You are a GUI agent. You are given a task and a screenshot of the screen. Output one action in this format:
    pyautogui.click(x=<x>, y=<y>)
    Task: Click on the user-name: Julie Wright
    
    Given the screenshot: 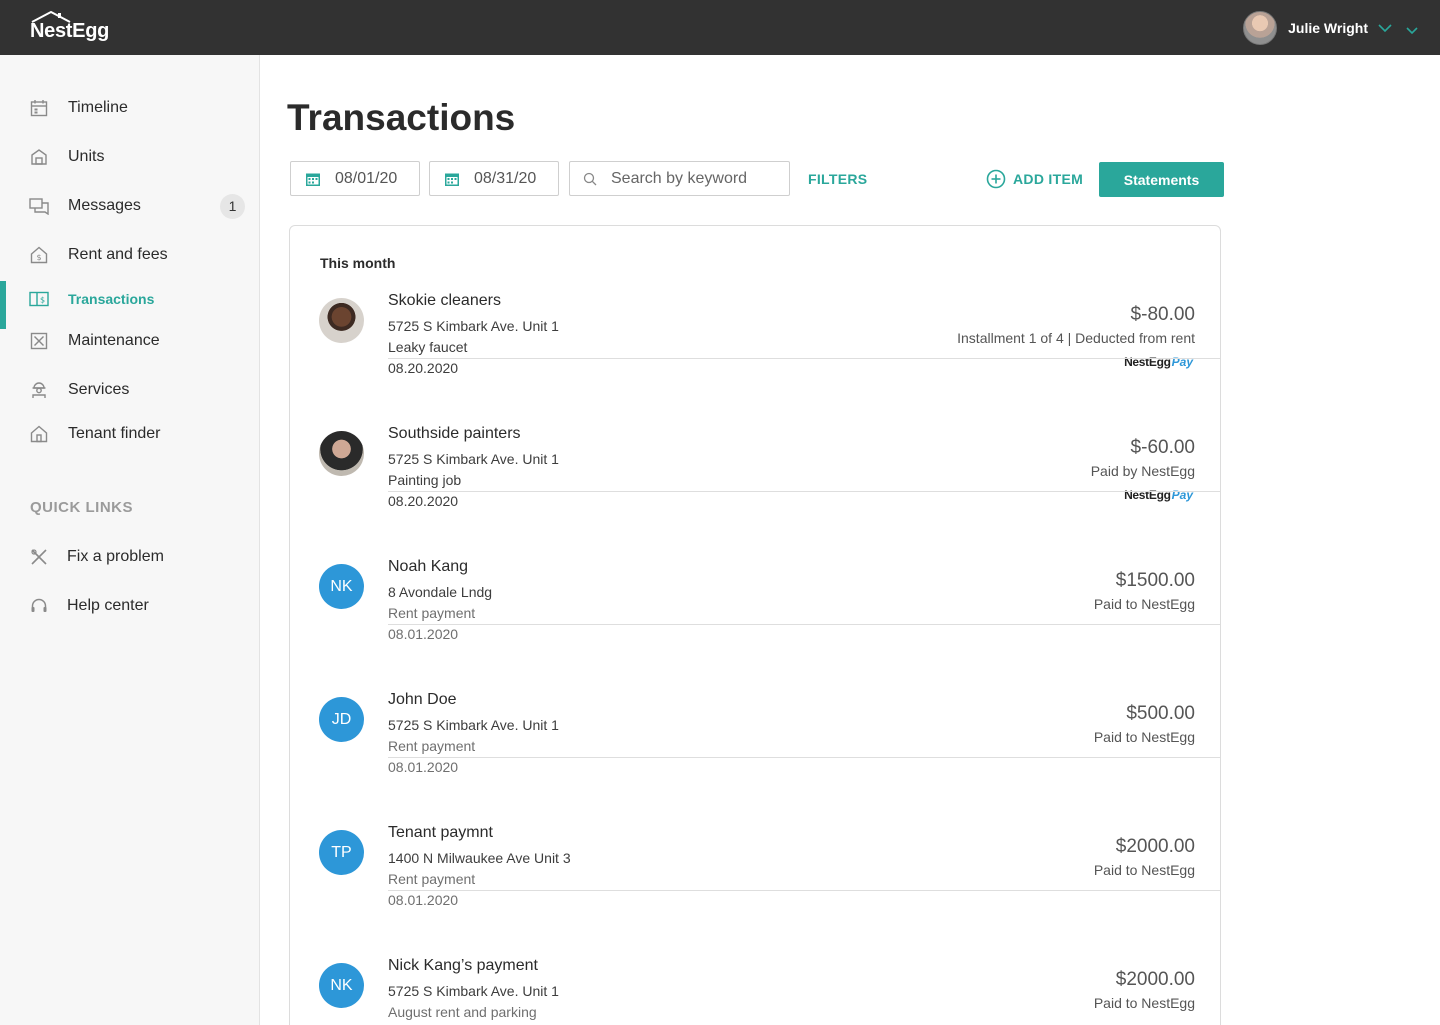 What is the action you would take?
    pyautogui.click(x=1328, y=28)
    